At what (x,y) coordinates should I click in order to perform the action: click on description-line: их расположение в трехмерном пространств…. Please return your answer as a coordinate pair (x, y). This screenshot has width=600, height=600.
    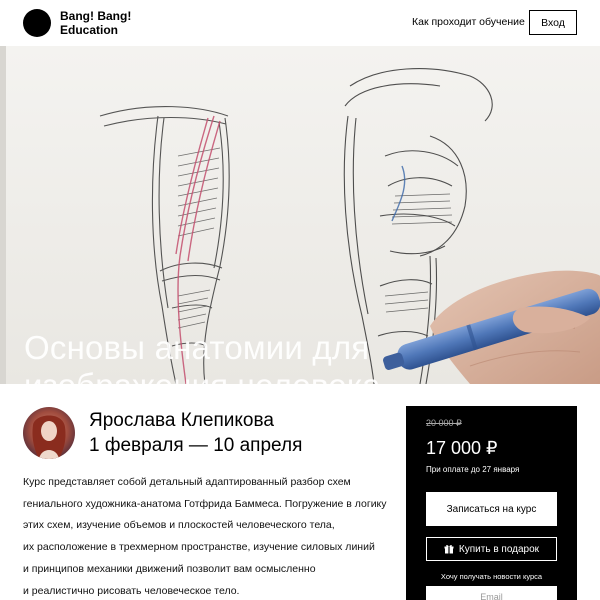
    Looking at the image, I should click on (199, 547).